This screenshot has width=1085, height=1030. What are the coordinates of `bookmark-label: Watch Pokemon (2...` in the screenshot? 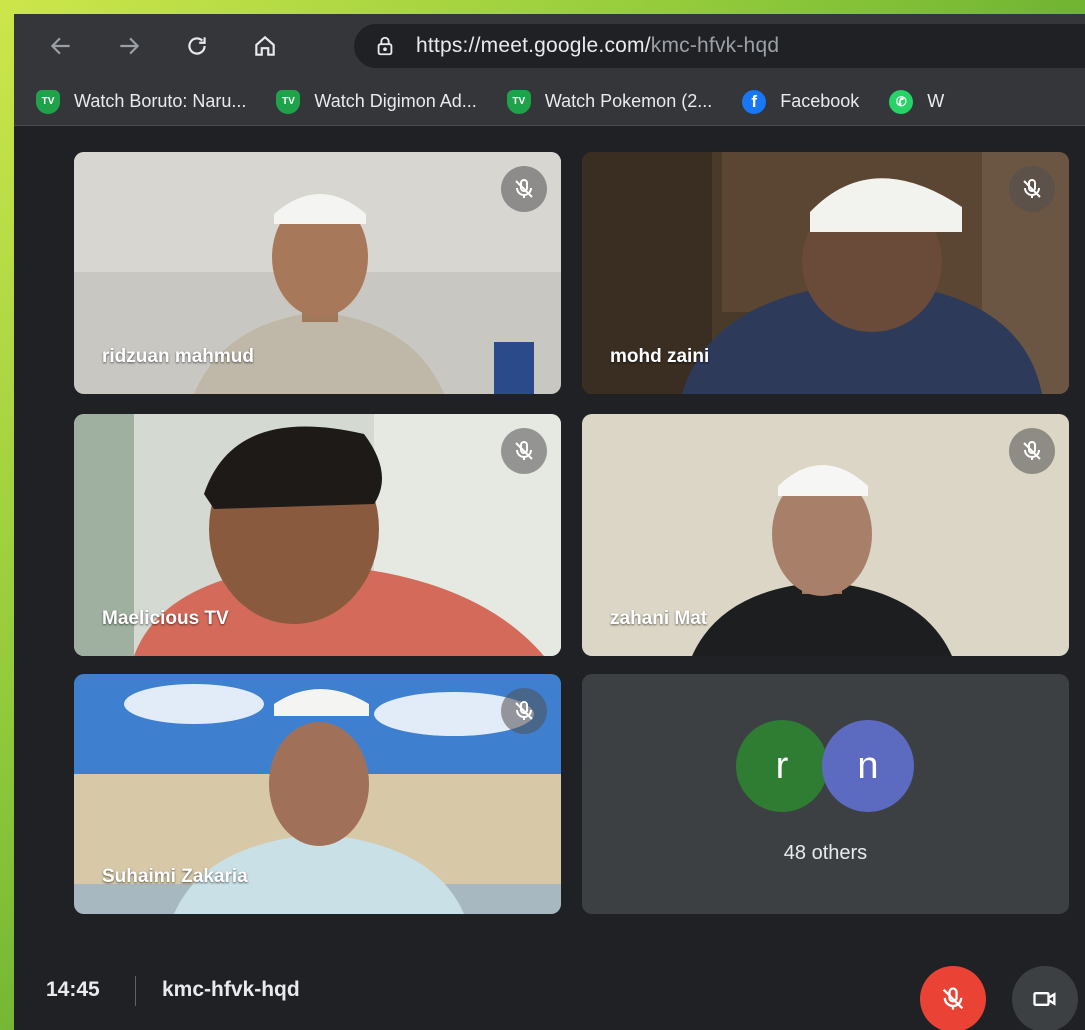 It's located at (628, 101).